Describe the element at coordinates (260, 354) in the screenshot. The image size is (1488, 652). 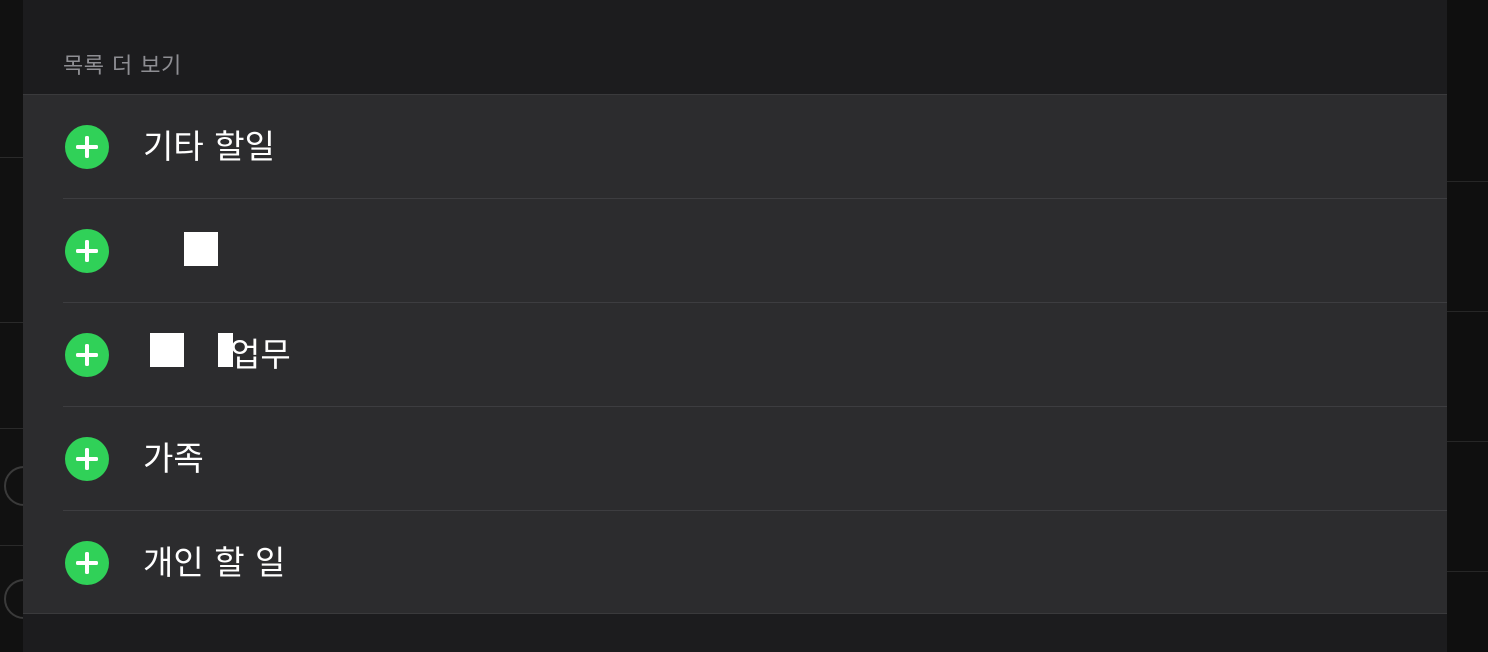
I see `list-item-label: 업무` at that location.